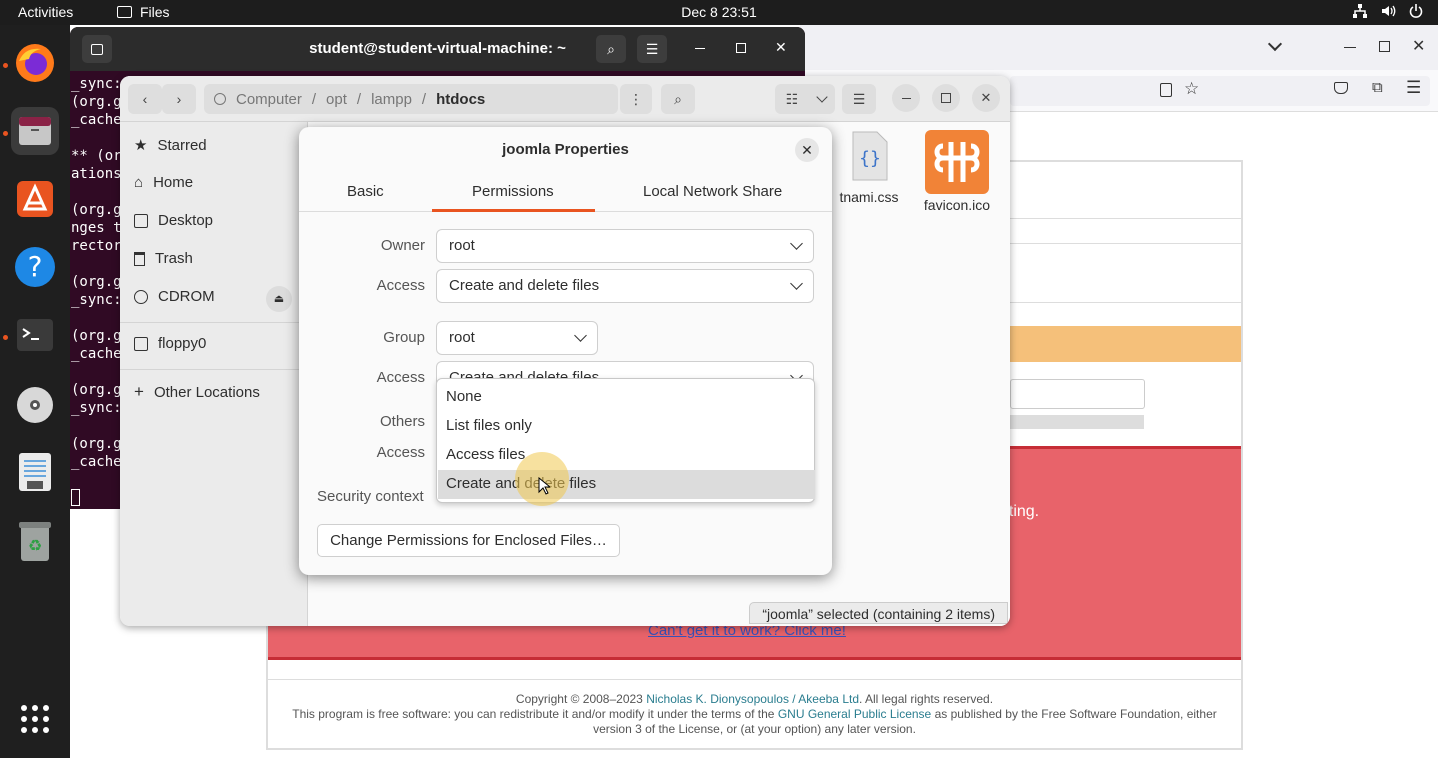  I want to click on footer-author-link: Nicholas K. Dionysopoulos / Akeeba Ltd, so click(752, 699).